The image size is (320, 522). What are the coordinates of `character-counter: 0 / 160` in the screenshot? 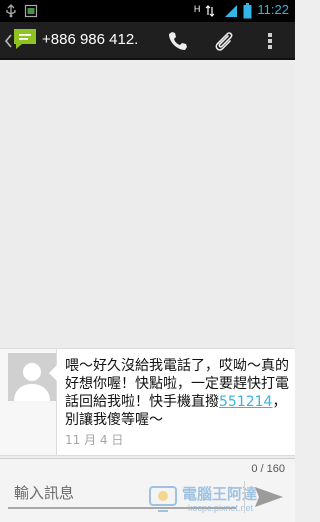 It's located at (268, 469).